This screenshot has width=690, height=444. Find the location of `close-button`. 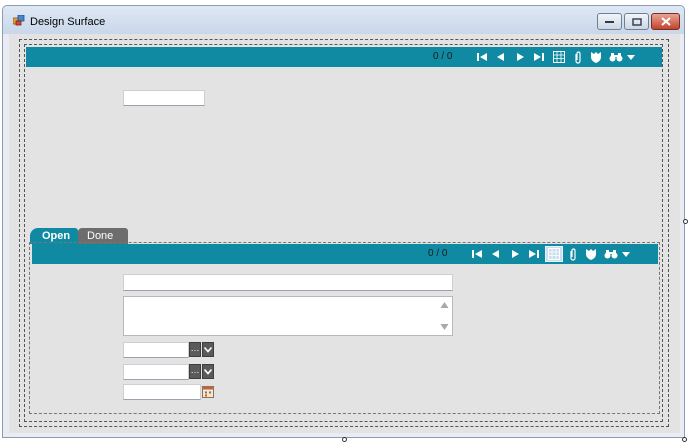

close-button is located at coordinates (665, 21).